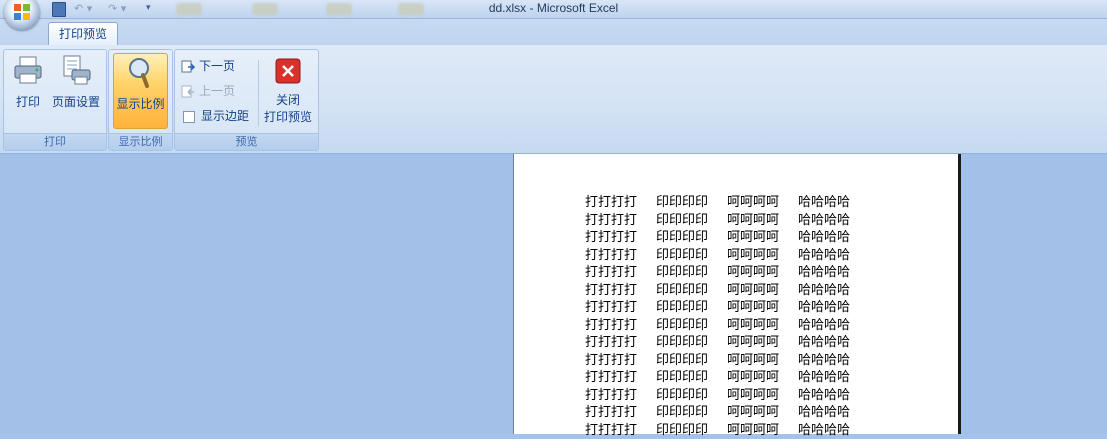 The width and height of the screenshot is (1107, 439). I want to click on print-button: 打印, so click(28, 82).